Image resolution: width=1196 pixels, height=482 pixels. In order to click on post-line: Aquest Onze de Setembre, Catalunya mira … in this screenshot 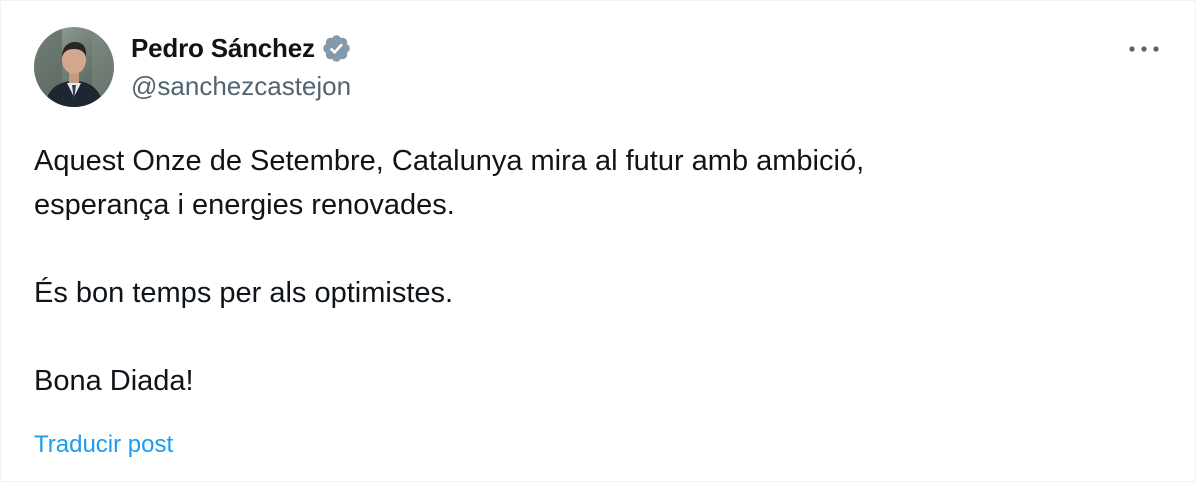, I will do `click(449, 161)`.